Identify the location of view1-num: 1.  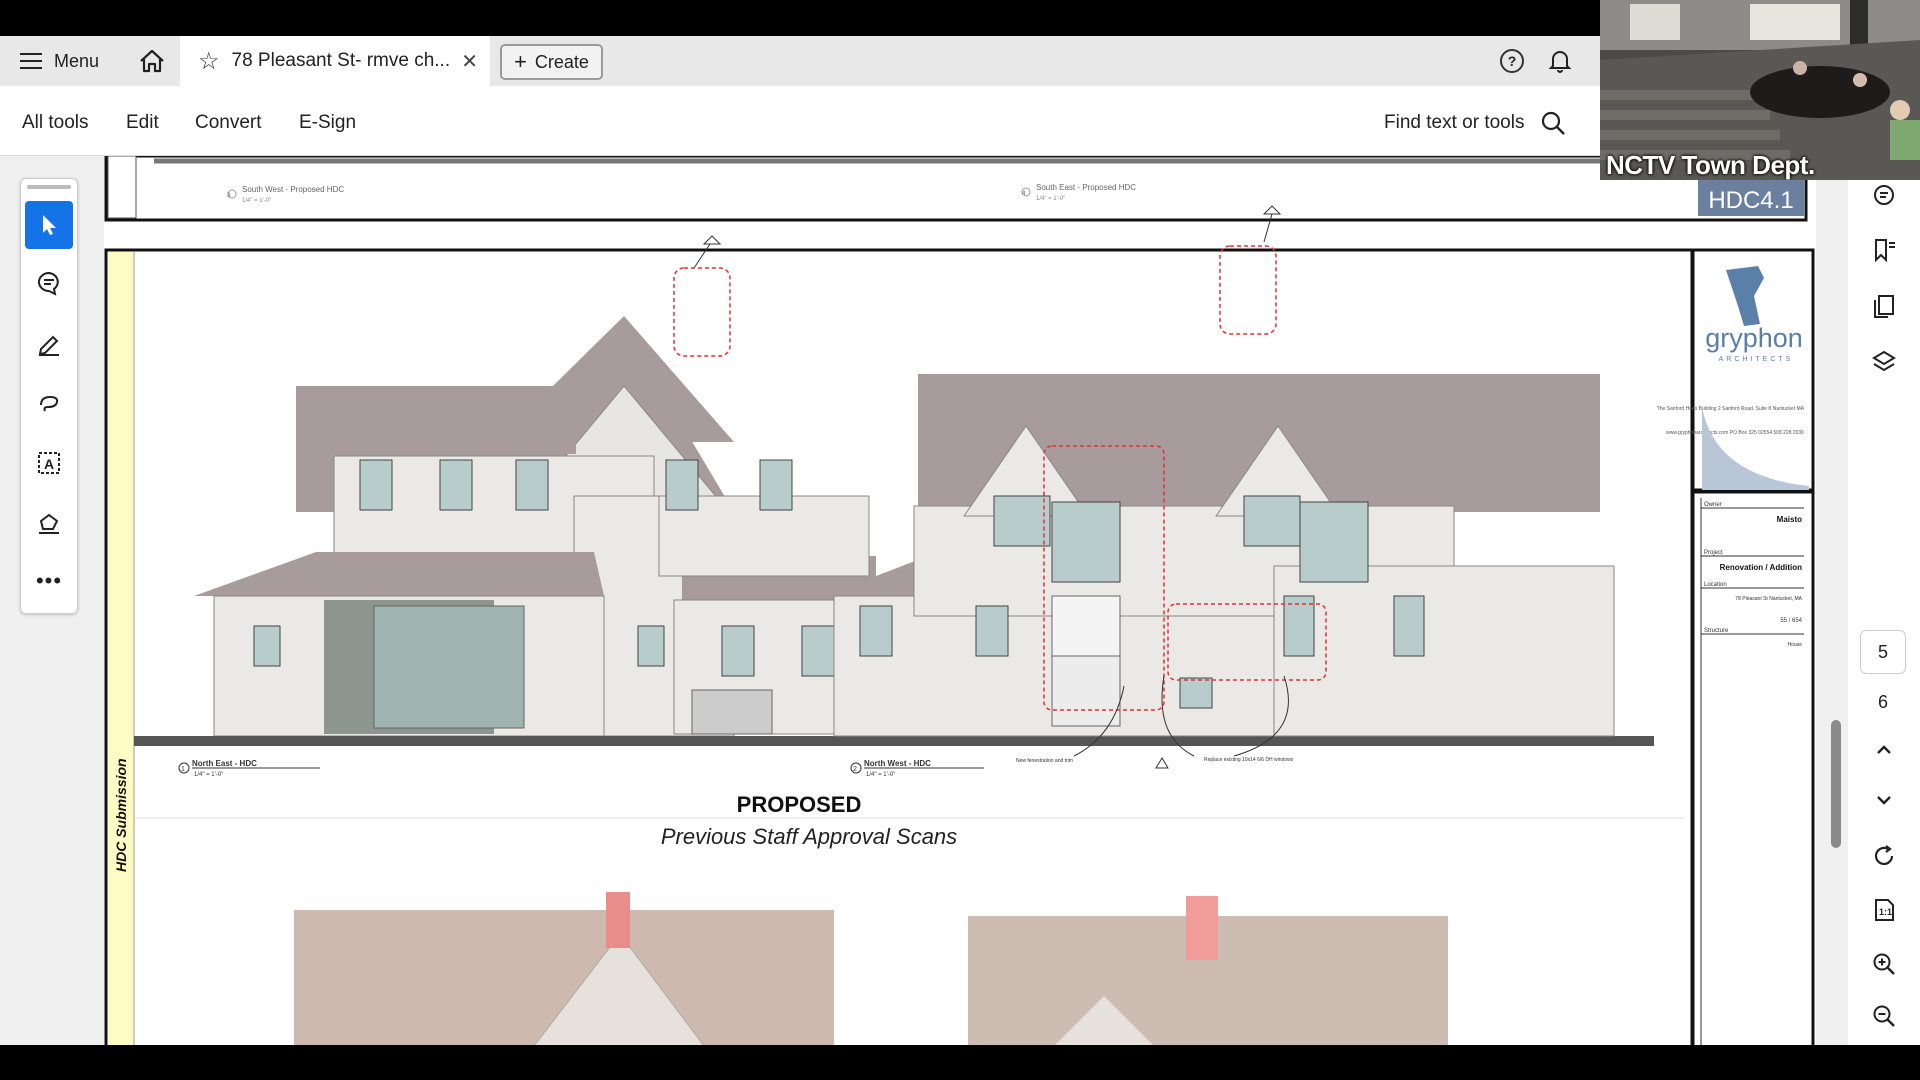
(183, 769).